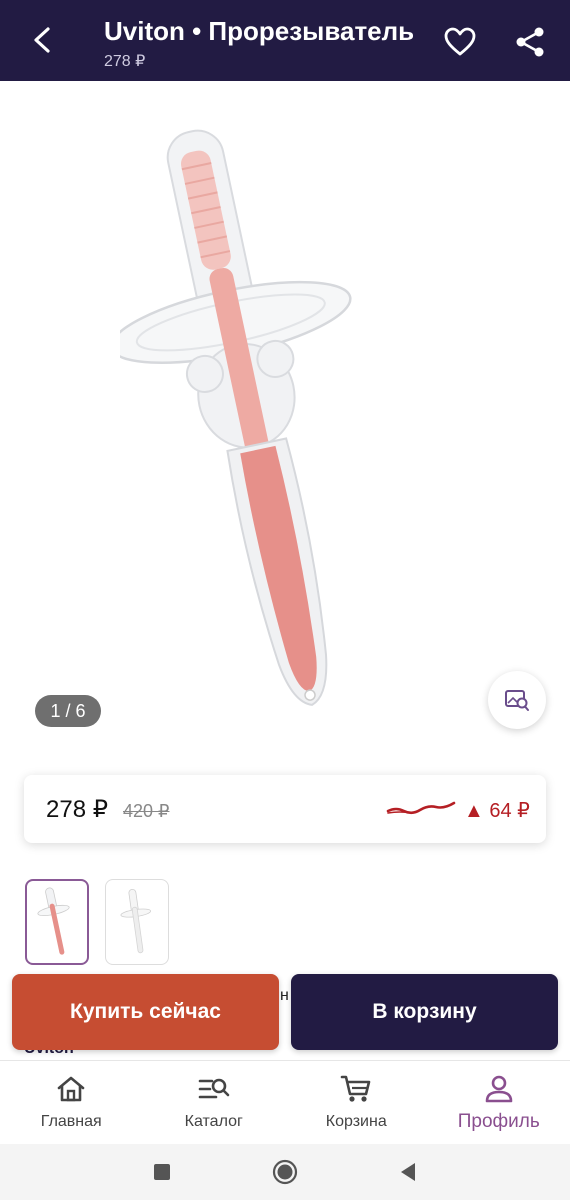  Describe the element at coordinates (146, 811) in the screenshot. I see `old-price: 420 ₽` at that location.